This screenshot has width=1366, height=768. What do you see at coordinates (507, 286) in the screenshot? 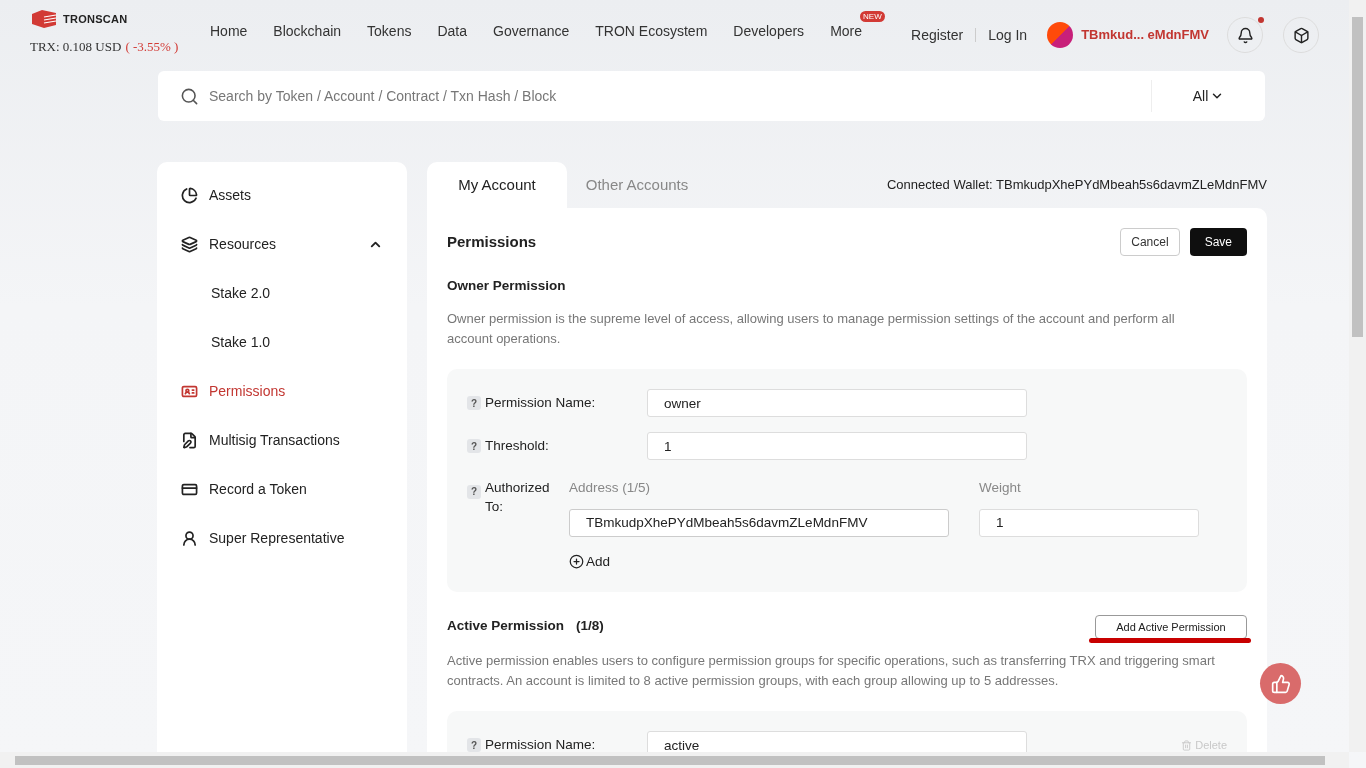
I see `section-heading: Owner Permission` at bounding box center [507, 286].